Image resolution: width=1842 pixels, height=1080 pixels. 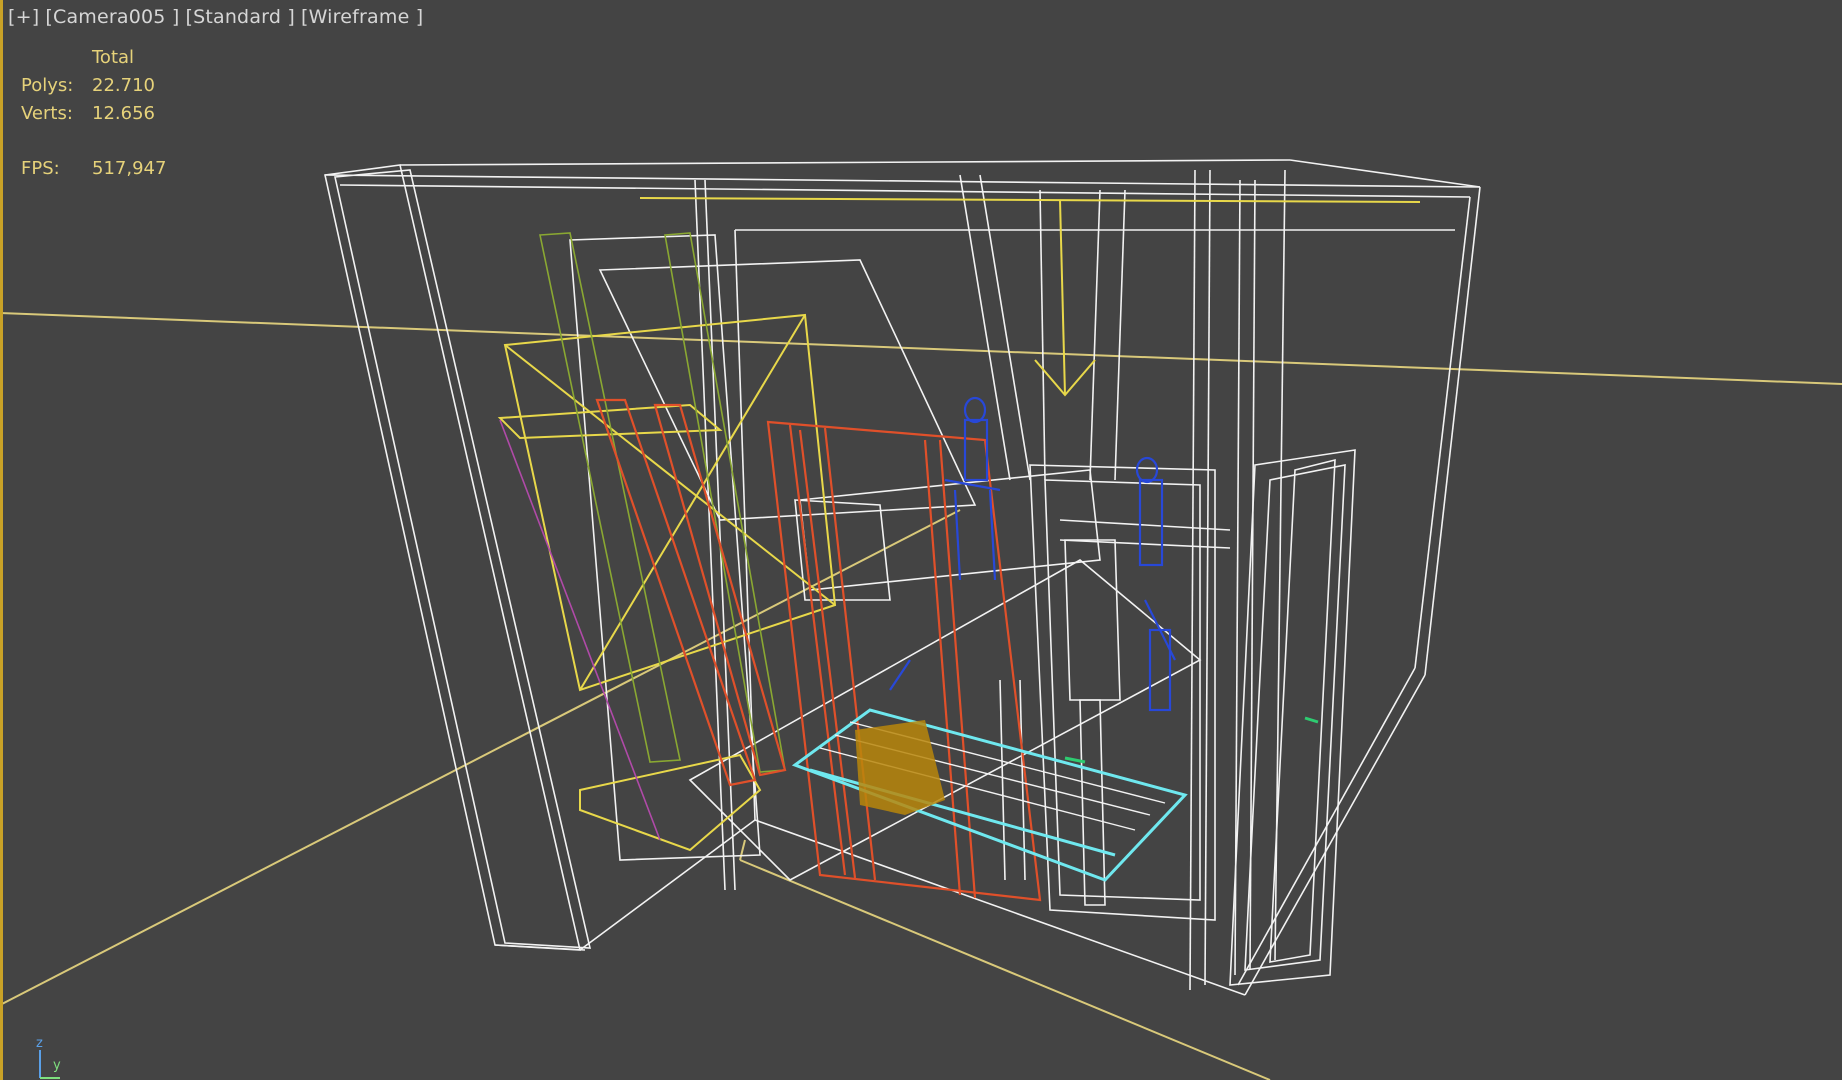 I want to click on viewport-general-menu: [+], so click(x=23, y=17).